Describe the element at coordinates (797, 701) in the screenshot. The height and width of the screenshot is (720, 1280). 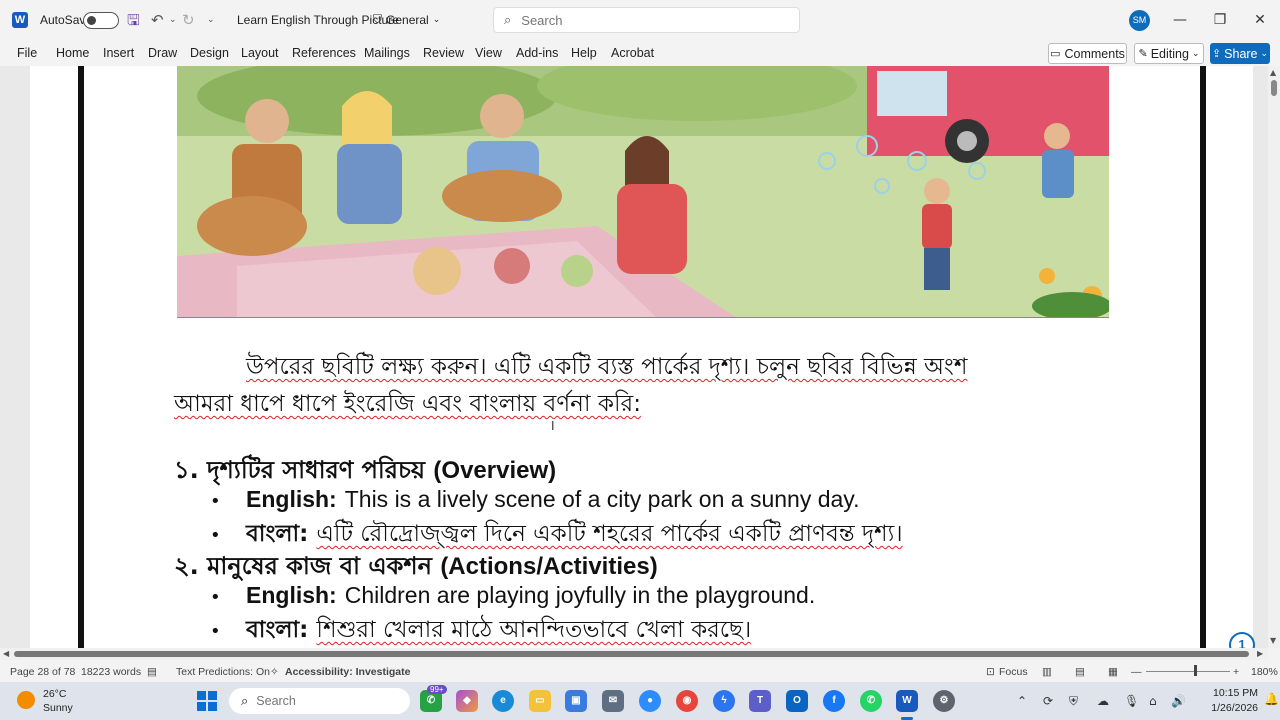
I see `outlook-icon: O` at that location.